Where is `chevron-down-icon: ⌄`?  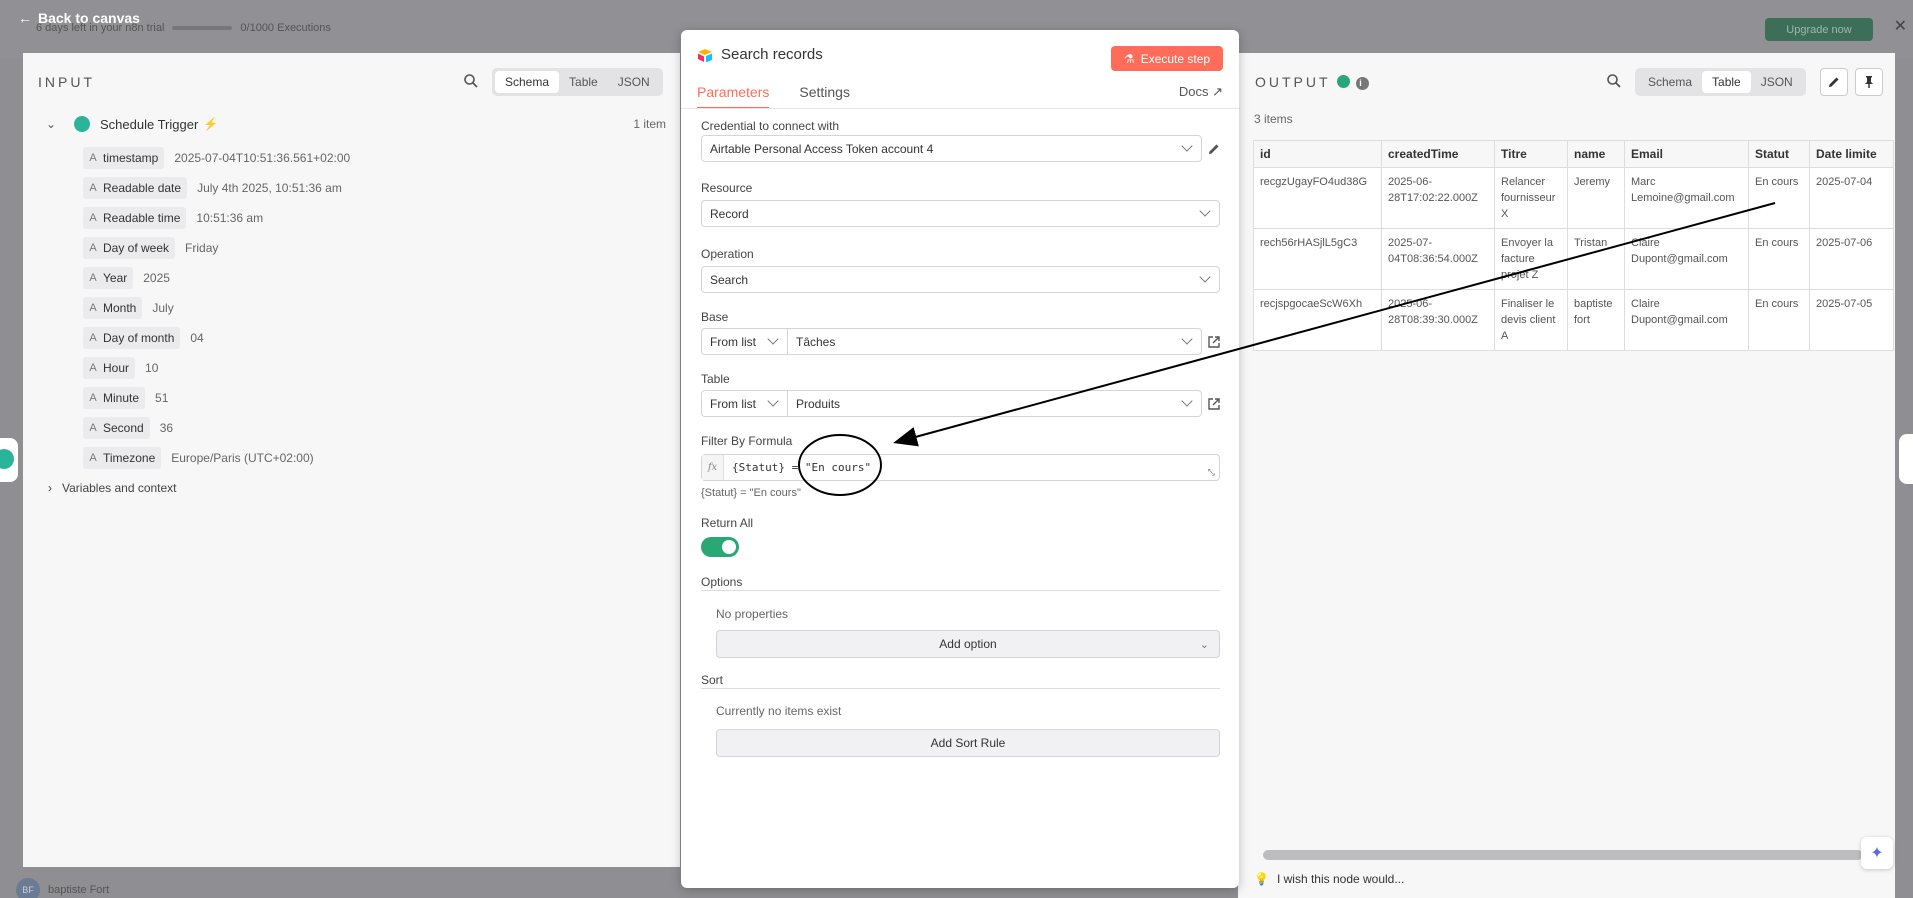 chevron-down-icon: ⌄ is located at coordinates (54, 124).